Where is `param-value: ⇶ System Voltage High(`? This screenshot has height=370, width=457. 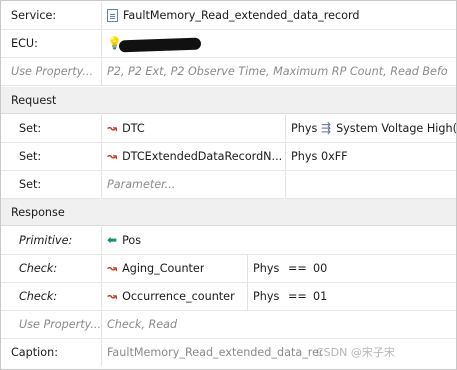
param-value: ⇶ System Voltage High( is located at coordinates (388, 128).